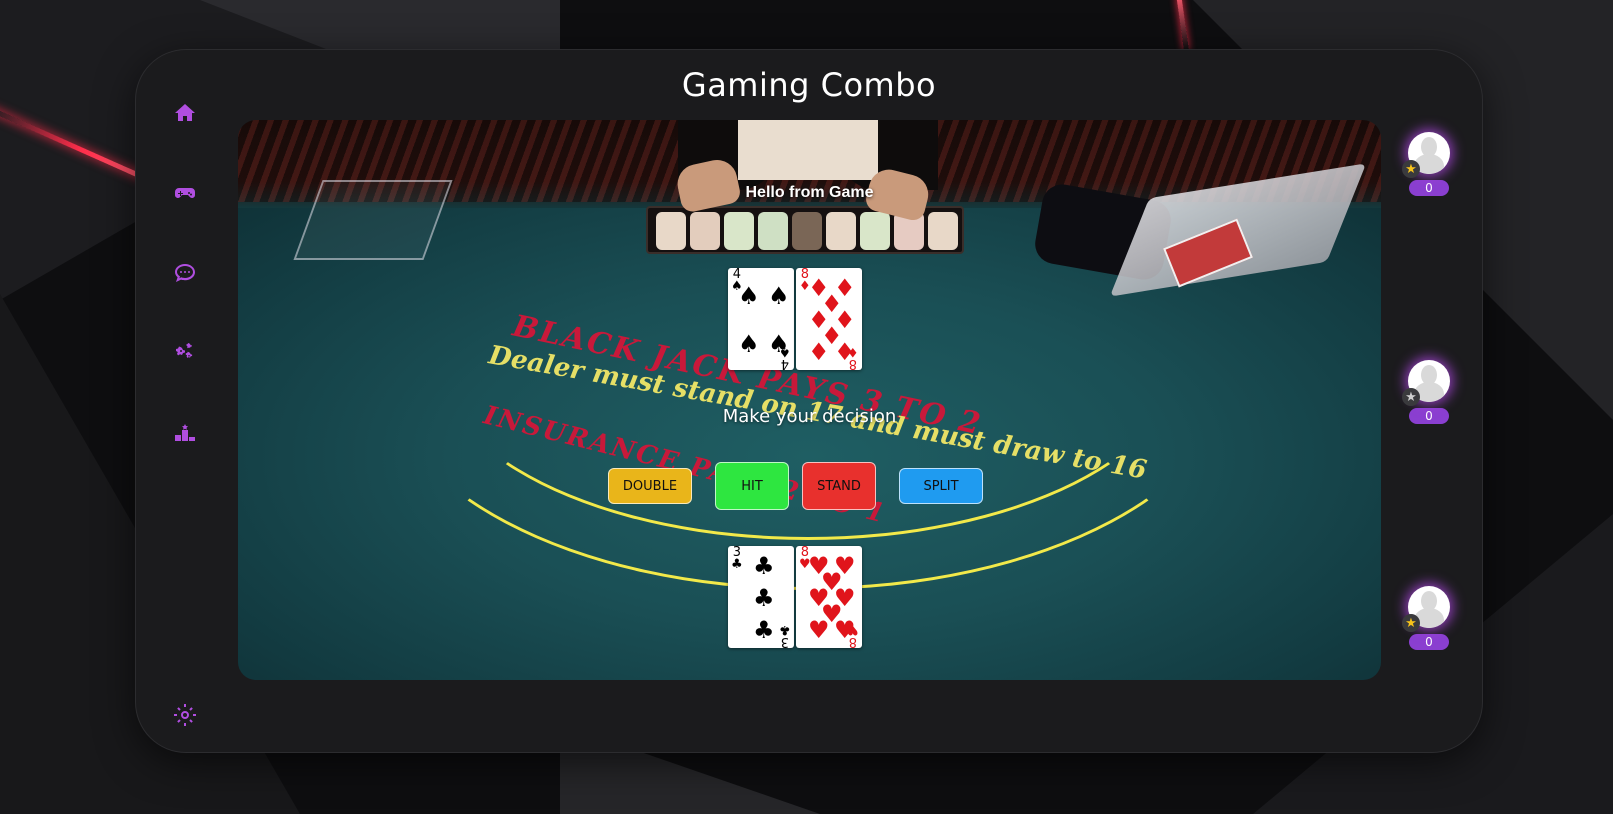 Image resolution: width=1613 pixels, height=814 pixels. Describe the element at coordinates (185, 353) in the screenshot. I see `gears-icon` at that location.